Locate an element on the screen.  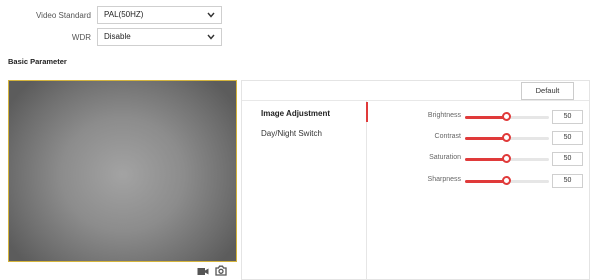
video-standard-value: PAL(50HZ) is located at coordinates (124, 14).